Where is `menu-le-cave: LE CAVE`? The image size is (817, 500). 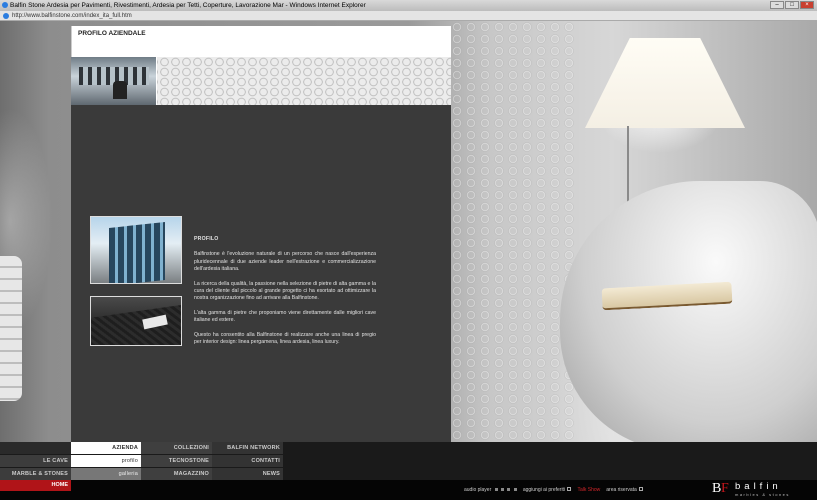 menu-le-cave: LE CAVE is located at coordinates (35, 461).